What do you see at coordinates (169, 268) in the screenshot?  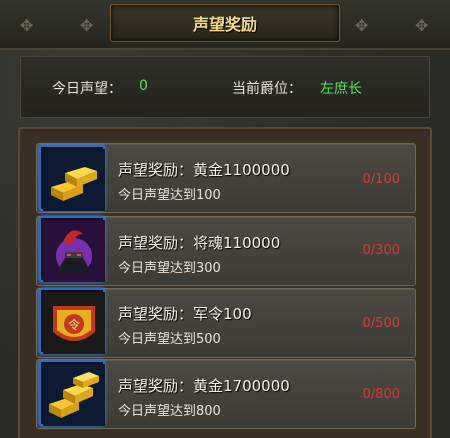 I see `reward-requirement: 今日声望达到300` at bounding box center [169, 268].